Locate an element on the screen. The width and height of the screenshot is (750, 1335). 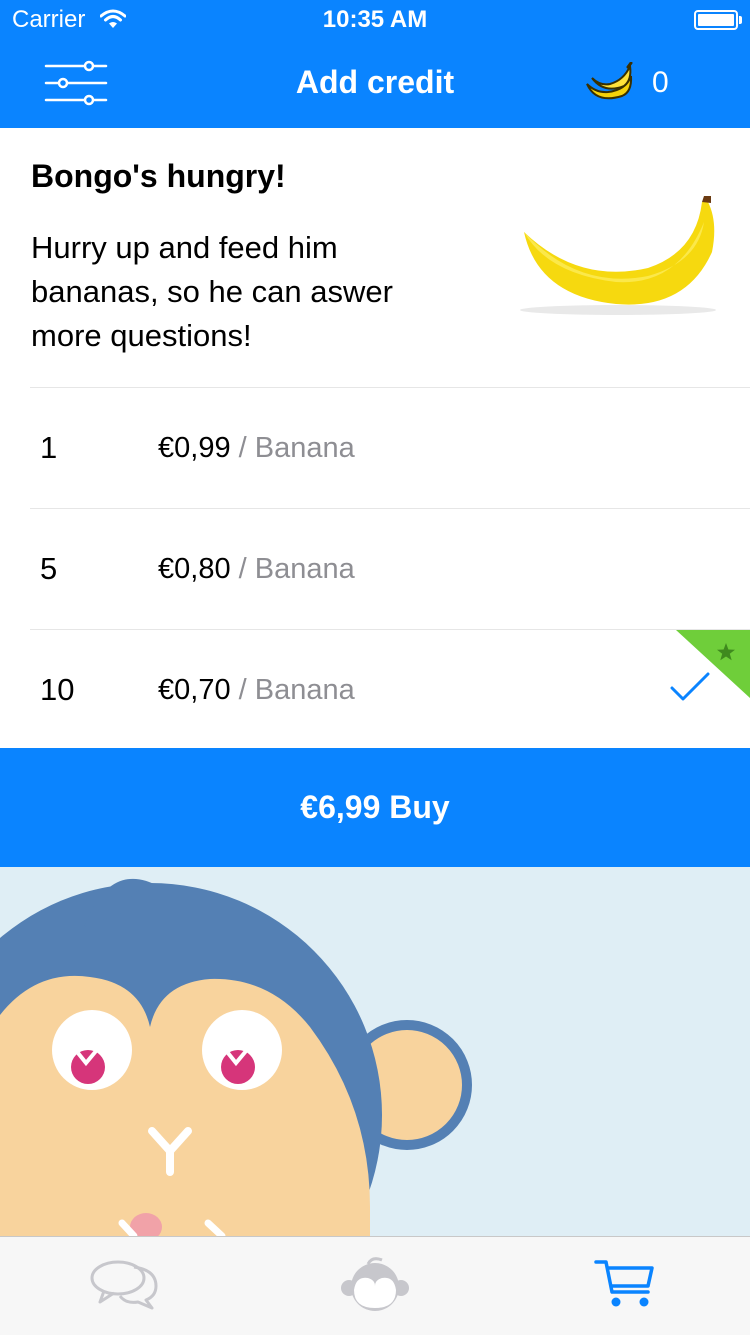
offer-price-value: €0,80 is located at coordinates (194, 569).